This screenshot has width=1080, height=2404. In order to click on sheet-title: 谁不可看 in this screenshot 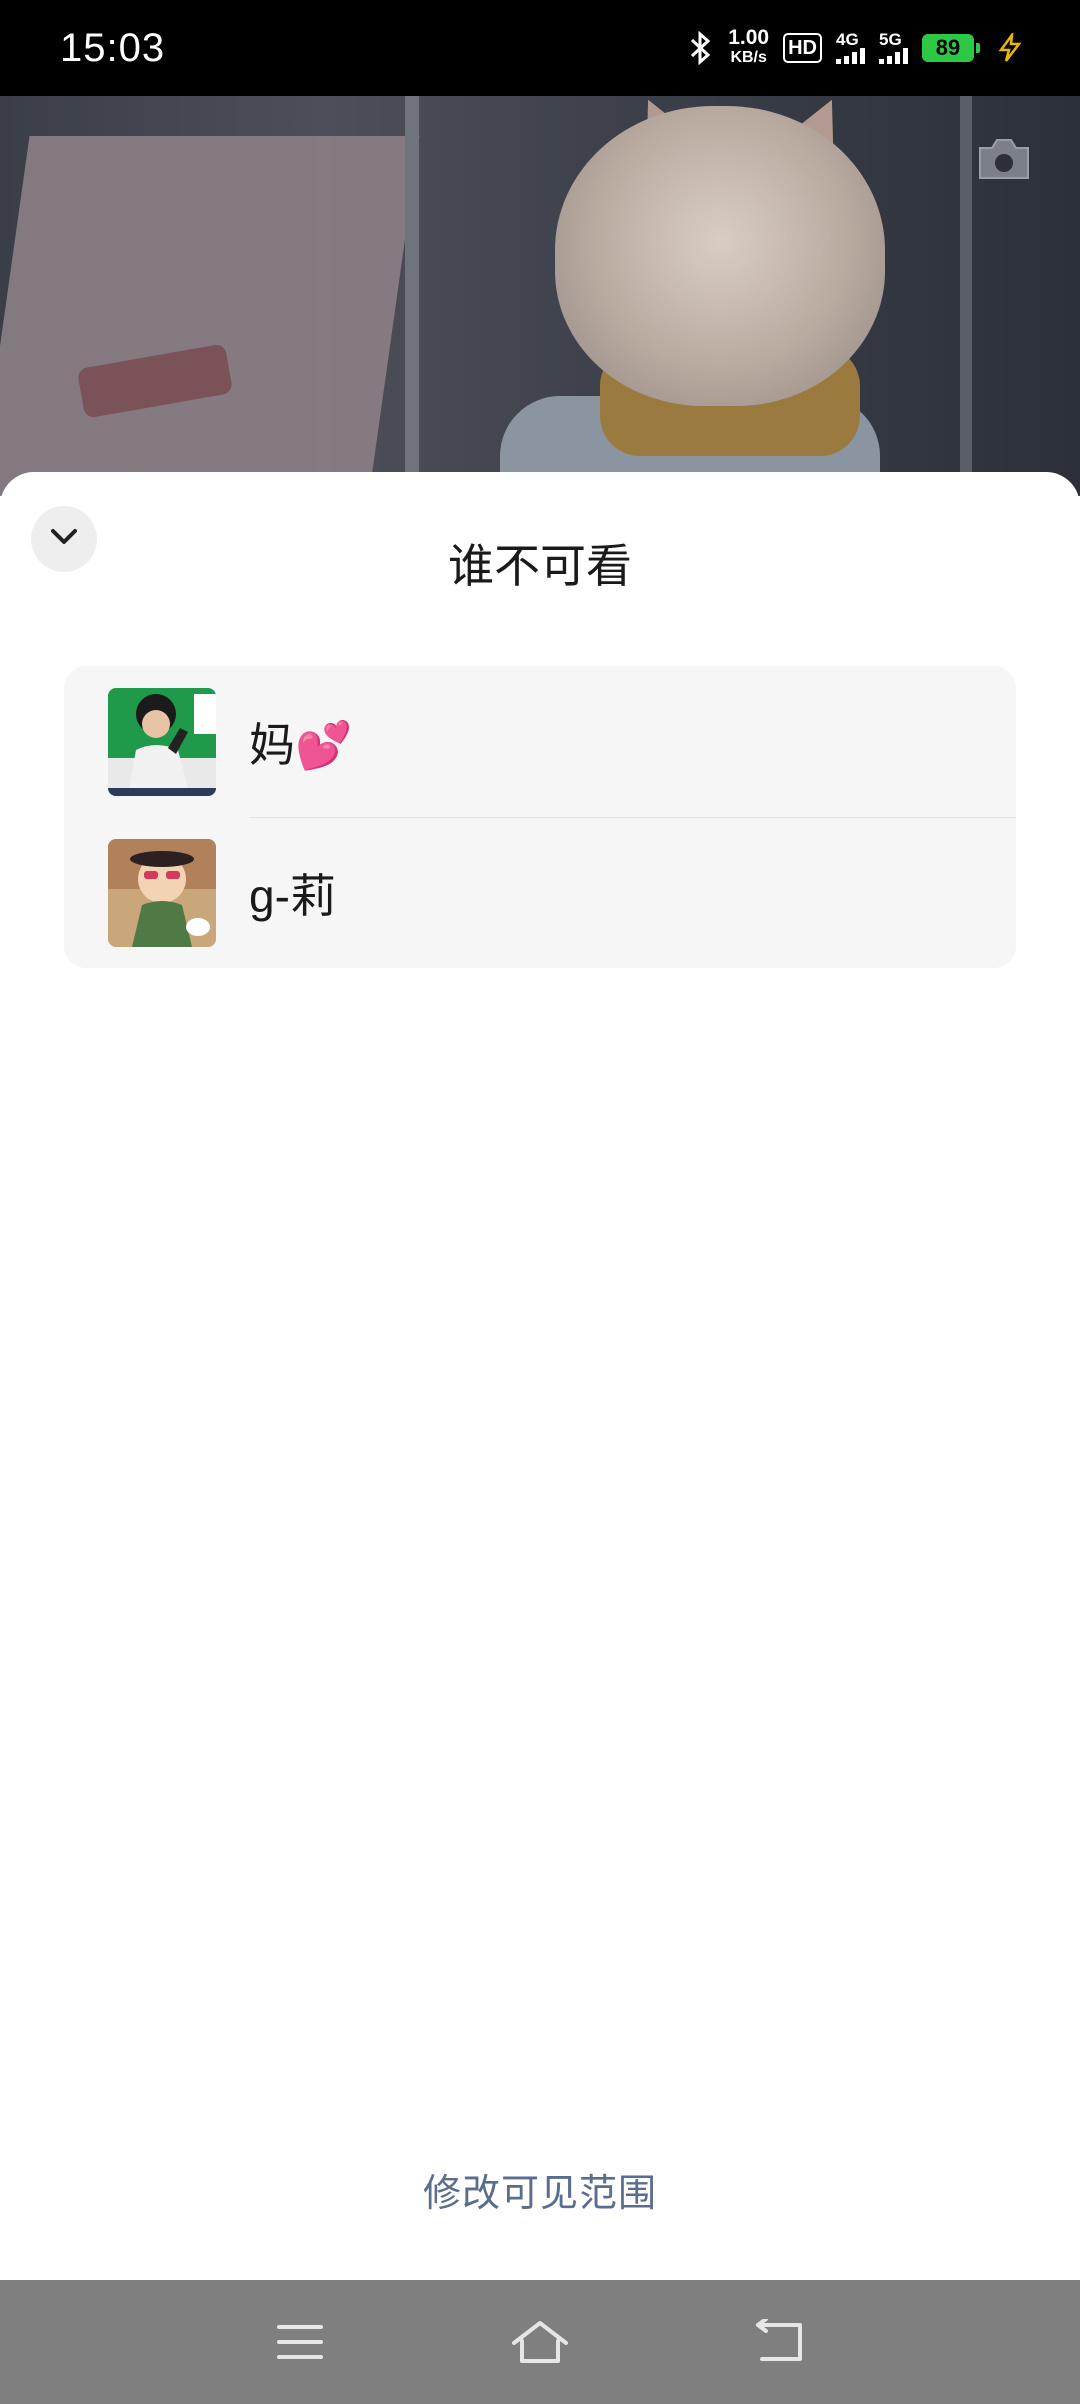, I will do `click(540, 566)`.